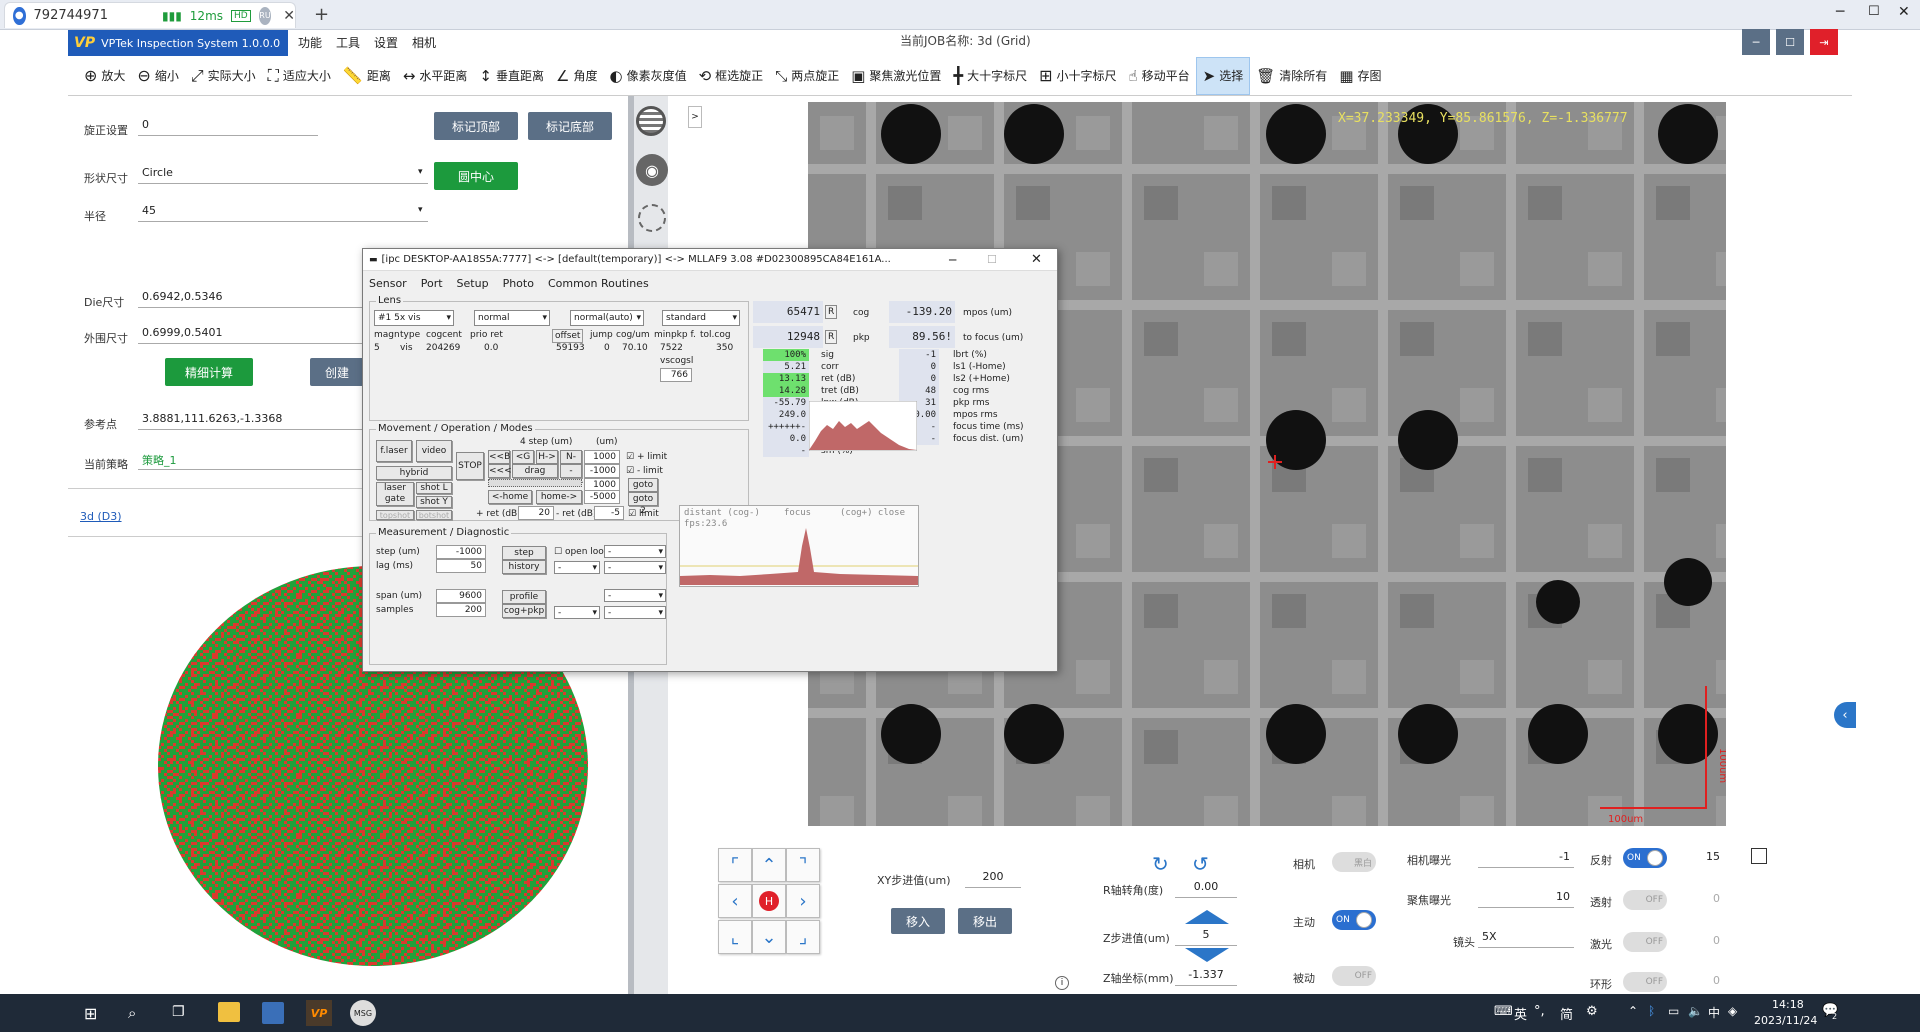  Describe the element at coordinates (635, 595) in the screenshot. I see `meas-select-4: -` at that location.